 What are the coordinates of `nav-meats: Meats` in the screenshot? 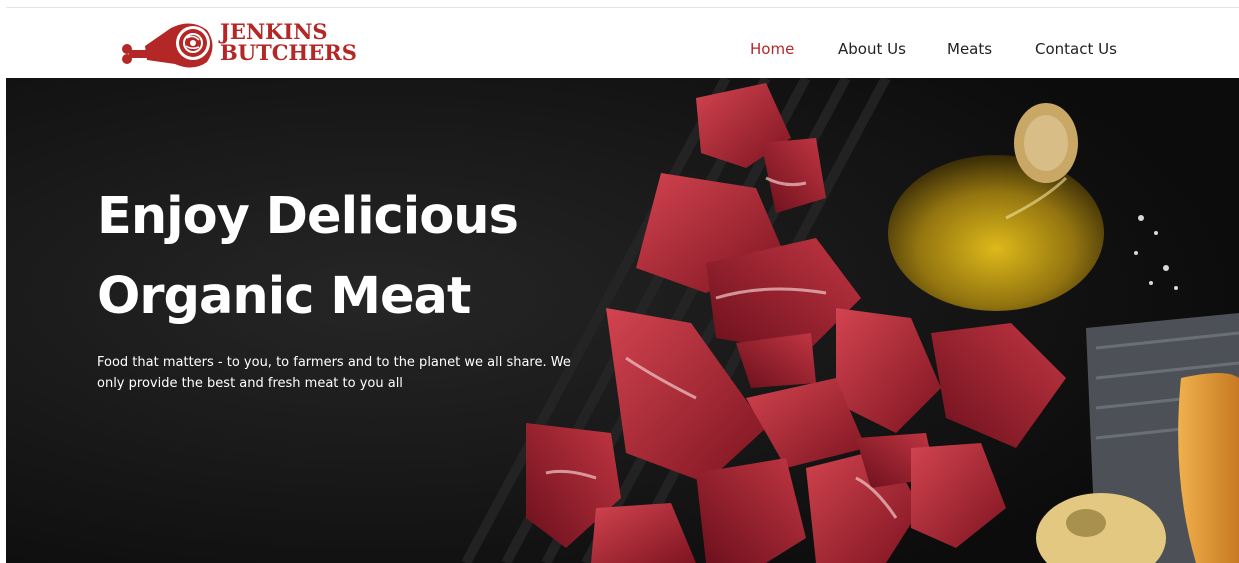 It's located at (969, 49).